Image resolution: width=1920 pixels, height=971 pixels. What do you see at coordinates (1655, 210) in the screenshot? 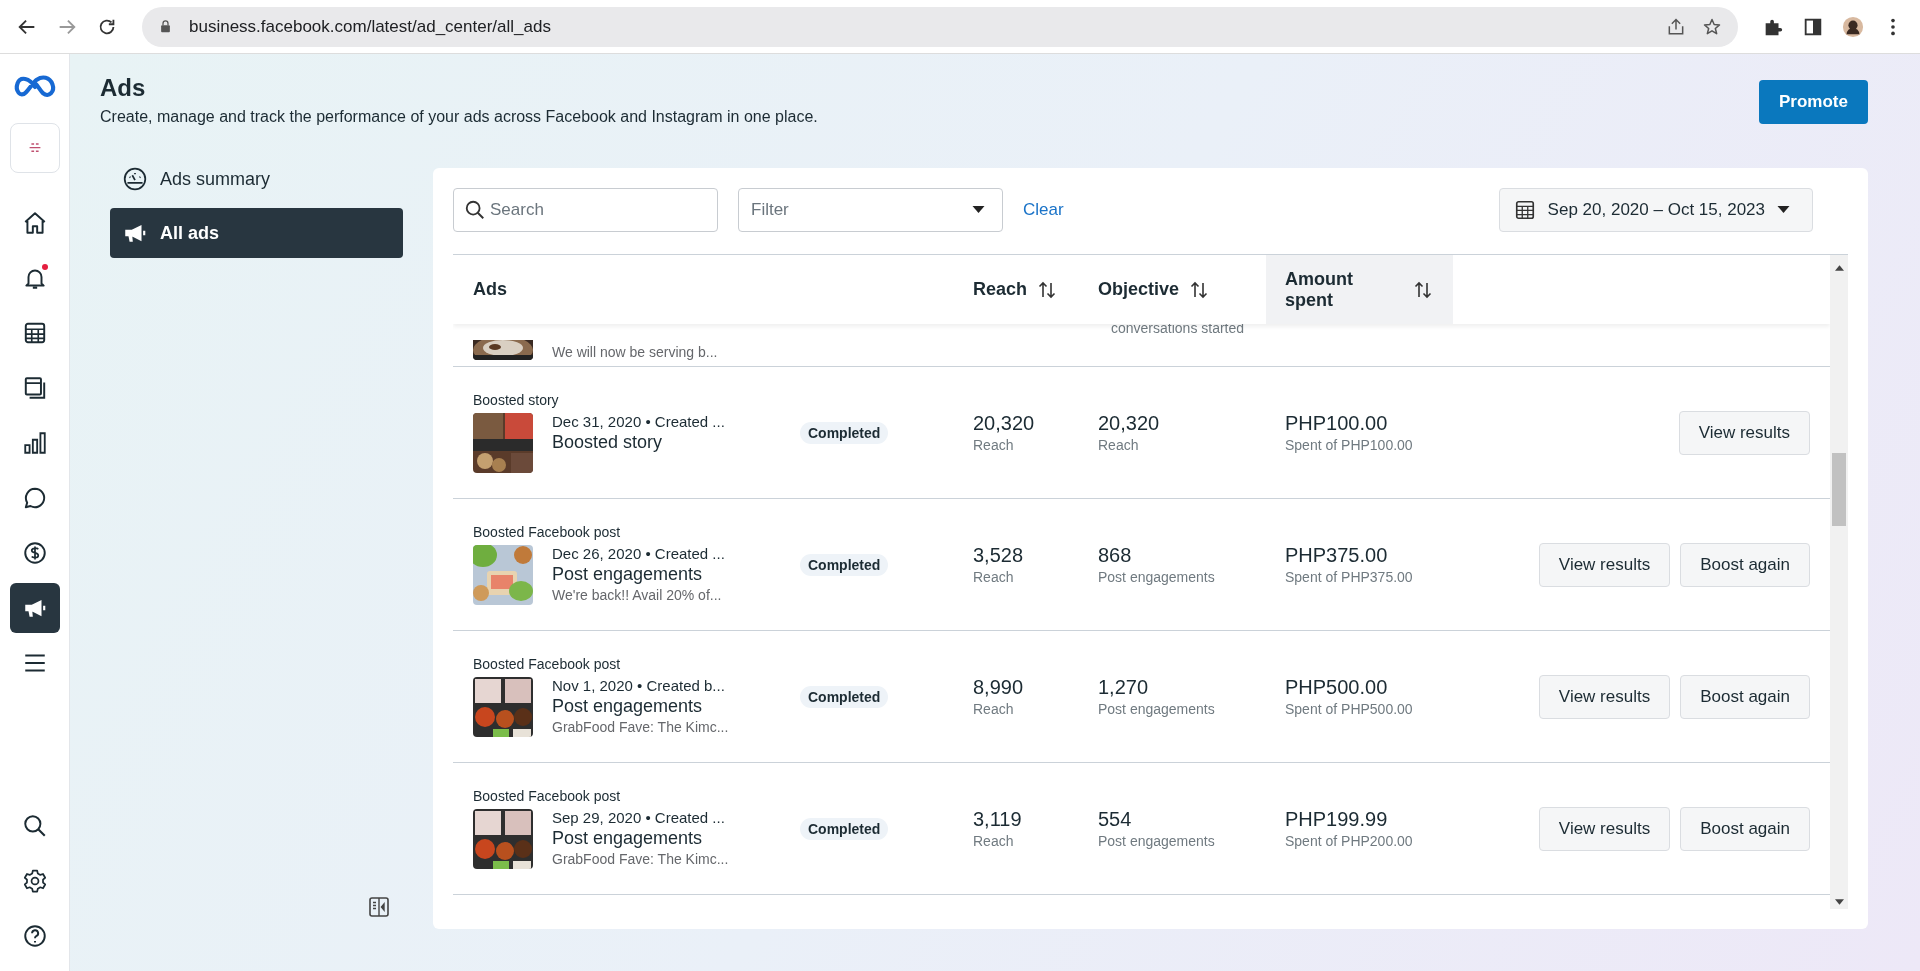
I see `date-range-picker: Sep 20, 2020 – Oct 15, 2023` at bounding box center [1655, 210].